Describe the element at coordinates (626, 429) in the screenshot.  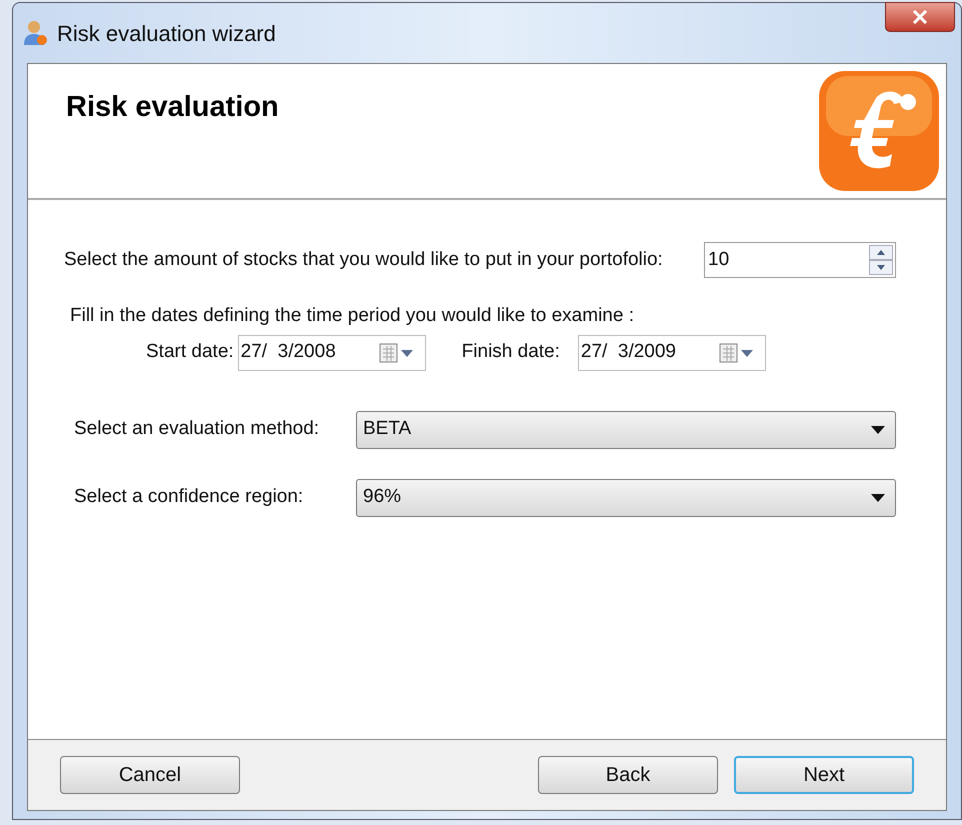
I see `dropdown-select: BETA` at that location.